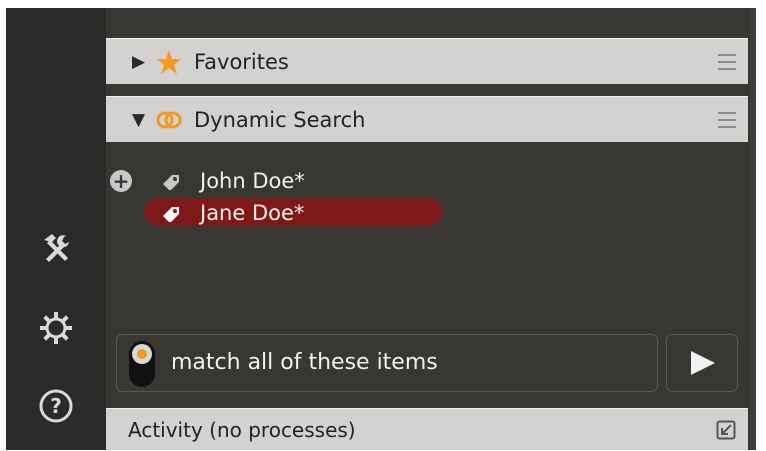  I want to click on top-strip, so click(428, 23).